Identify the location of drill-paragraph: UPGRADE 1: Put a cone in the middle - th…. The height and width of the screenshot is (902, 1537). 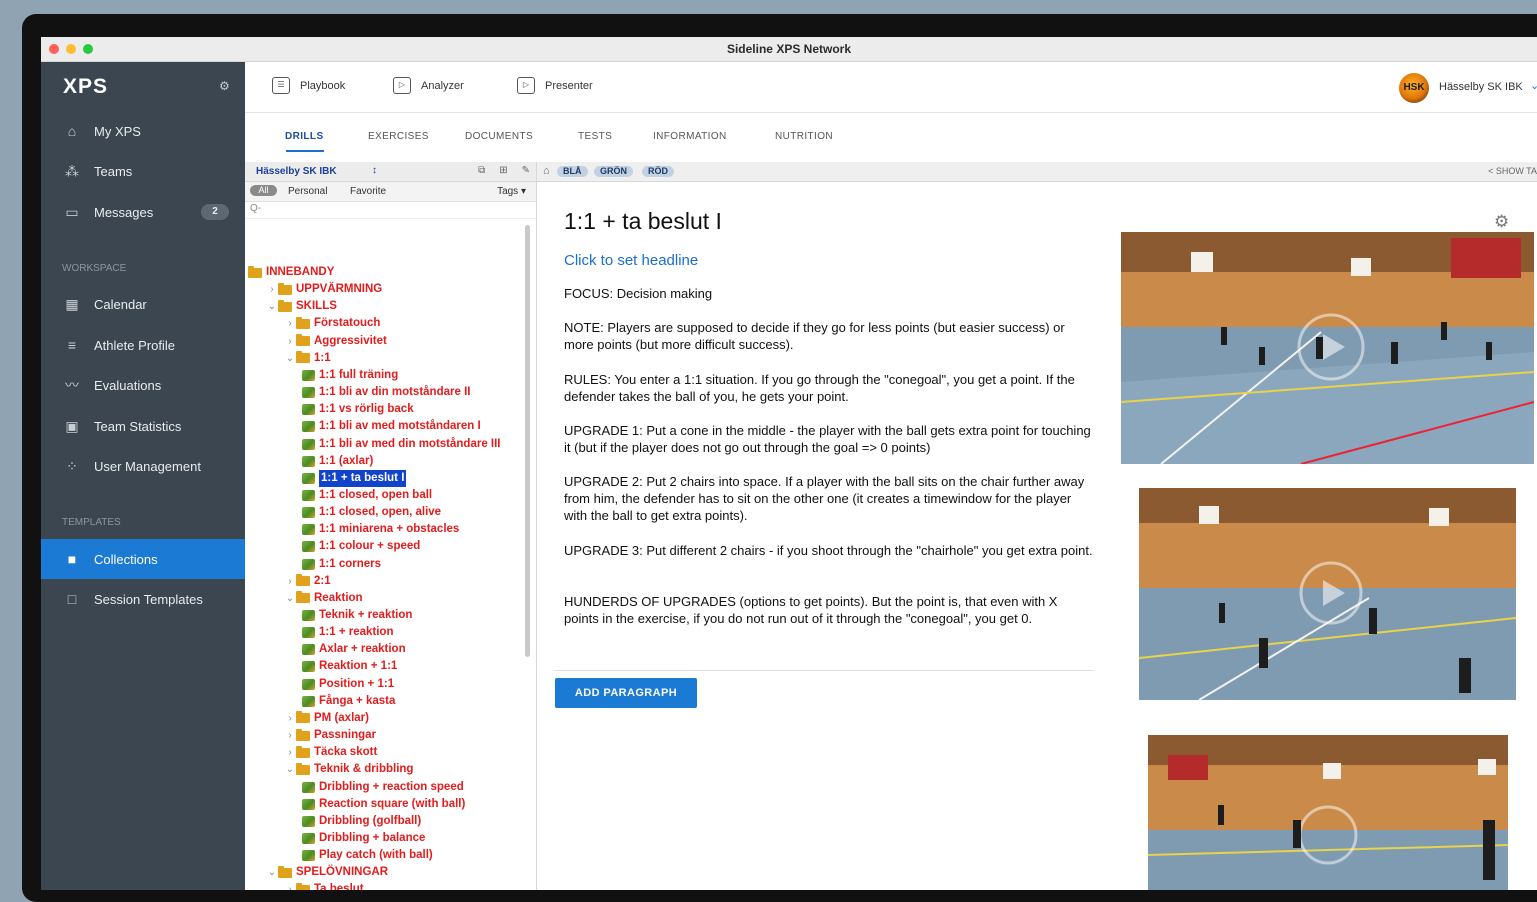
(829, 439).